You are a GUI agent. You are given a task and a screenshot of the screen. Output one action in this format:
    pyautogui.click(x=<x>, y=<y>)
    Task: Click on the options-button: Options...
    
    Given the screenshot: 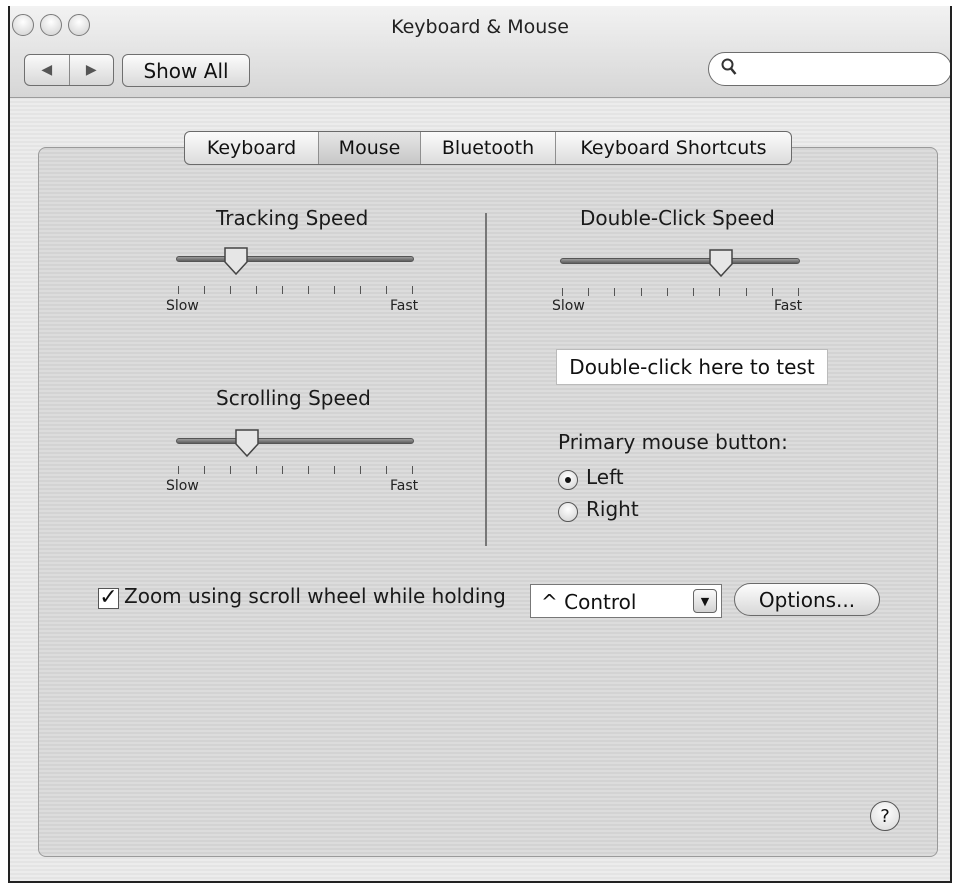 What is the action you would take?
    pyautogui.click(x=807, y=599)
    